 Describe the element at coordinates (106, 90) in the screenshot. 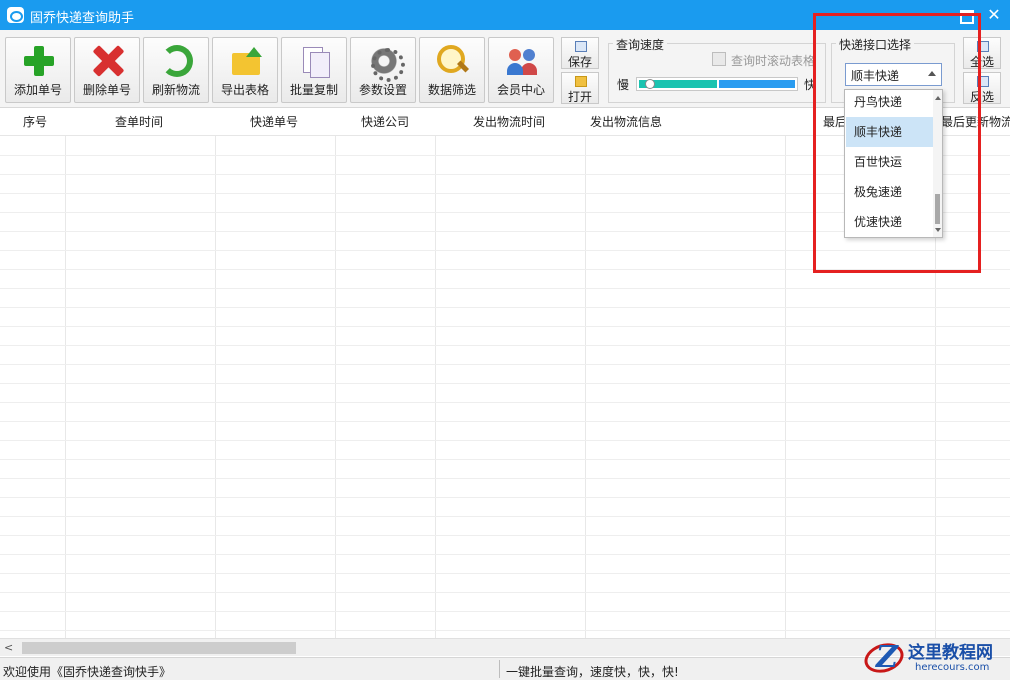

I see `delete-number-label: 删除单号` at that location.